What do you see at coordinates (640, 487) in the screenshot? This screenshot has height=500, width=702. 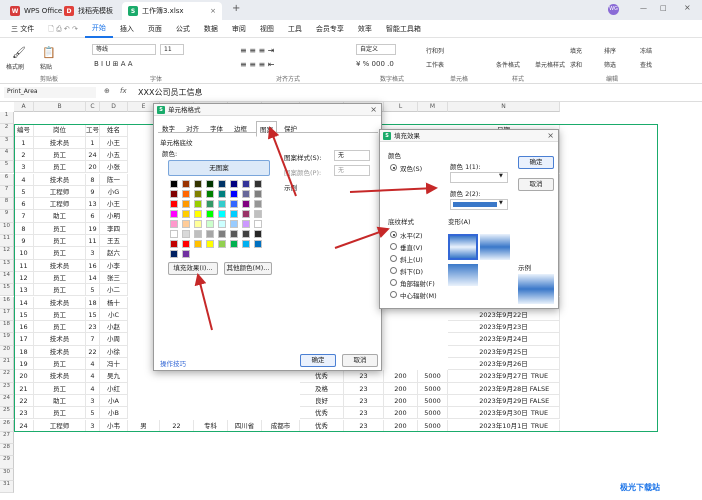 I see `watermark: 极光下载站` at bounding box center [640, 487].